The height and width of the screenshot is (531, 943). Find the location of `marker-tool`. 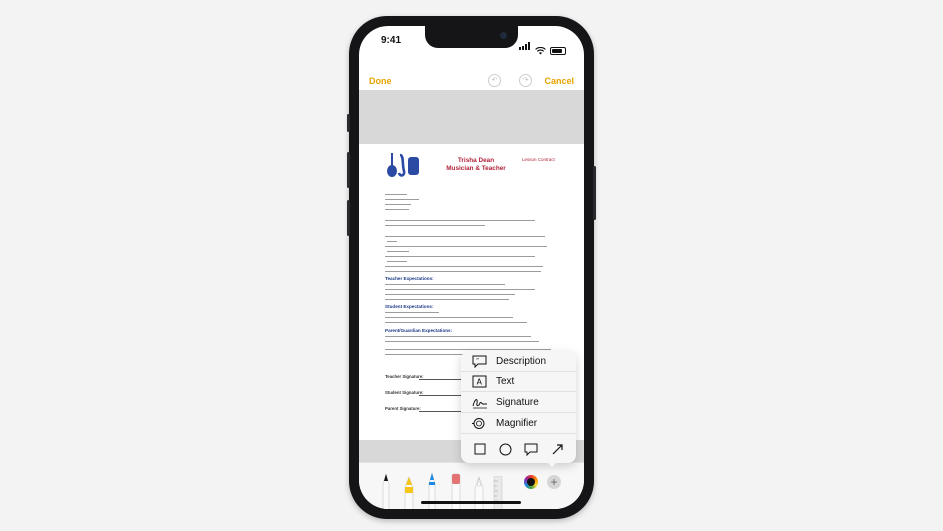

marker-tool is located at coordinates (409, 492).